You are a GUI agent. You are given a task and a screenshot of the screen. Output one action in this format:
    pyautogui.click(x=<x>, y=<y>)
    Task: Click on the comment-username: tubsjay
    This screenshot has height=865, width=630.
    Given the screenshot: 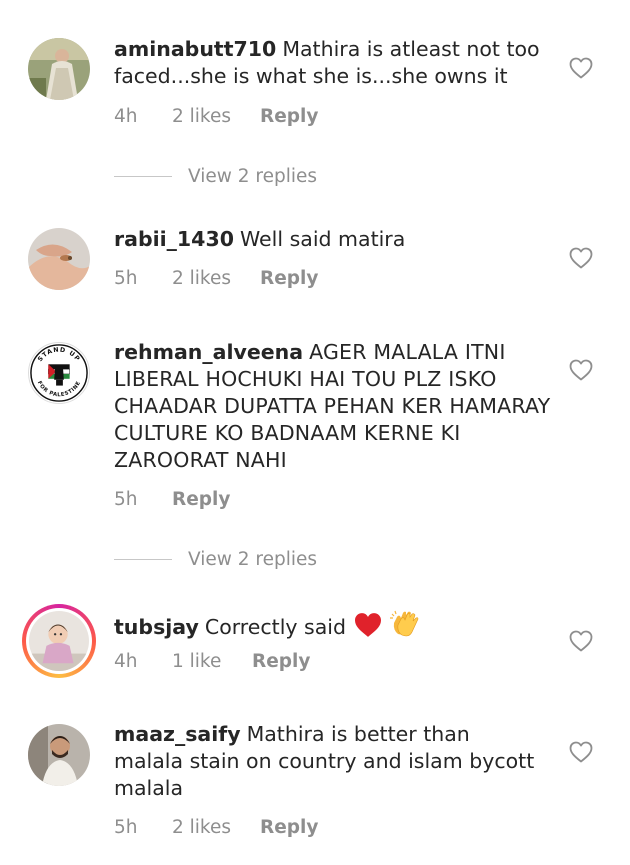 What is the action you would take?
    pyautogui.click(x=156, y=627)
    